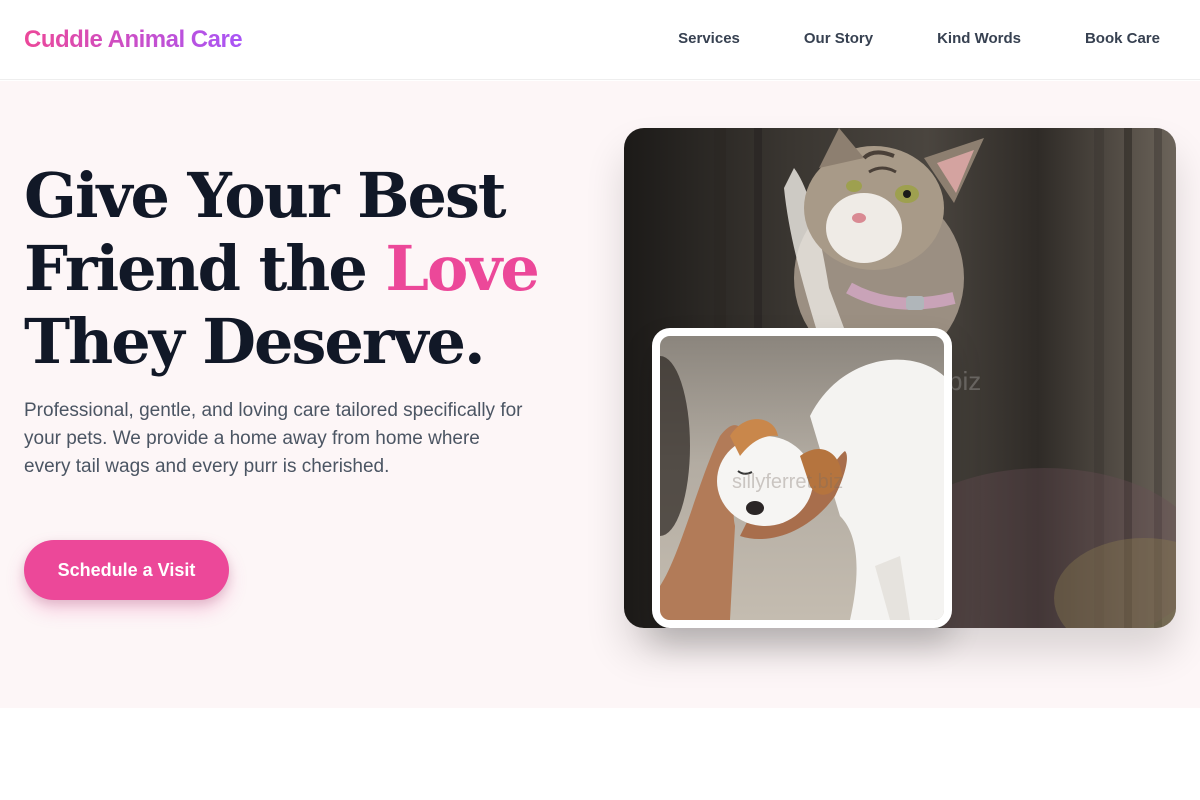 This screenshot has height=800, width=1200. Describe the element at coordinates (133, 40) in the screenshot. I see `brand-logo: Cuddle Animal Care` at that location.